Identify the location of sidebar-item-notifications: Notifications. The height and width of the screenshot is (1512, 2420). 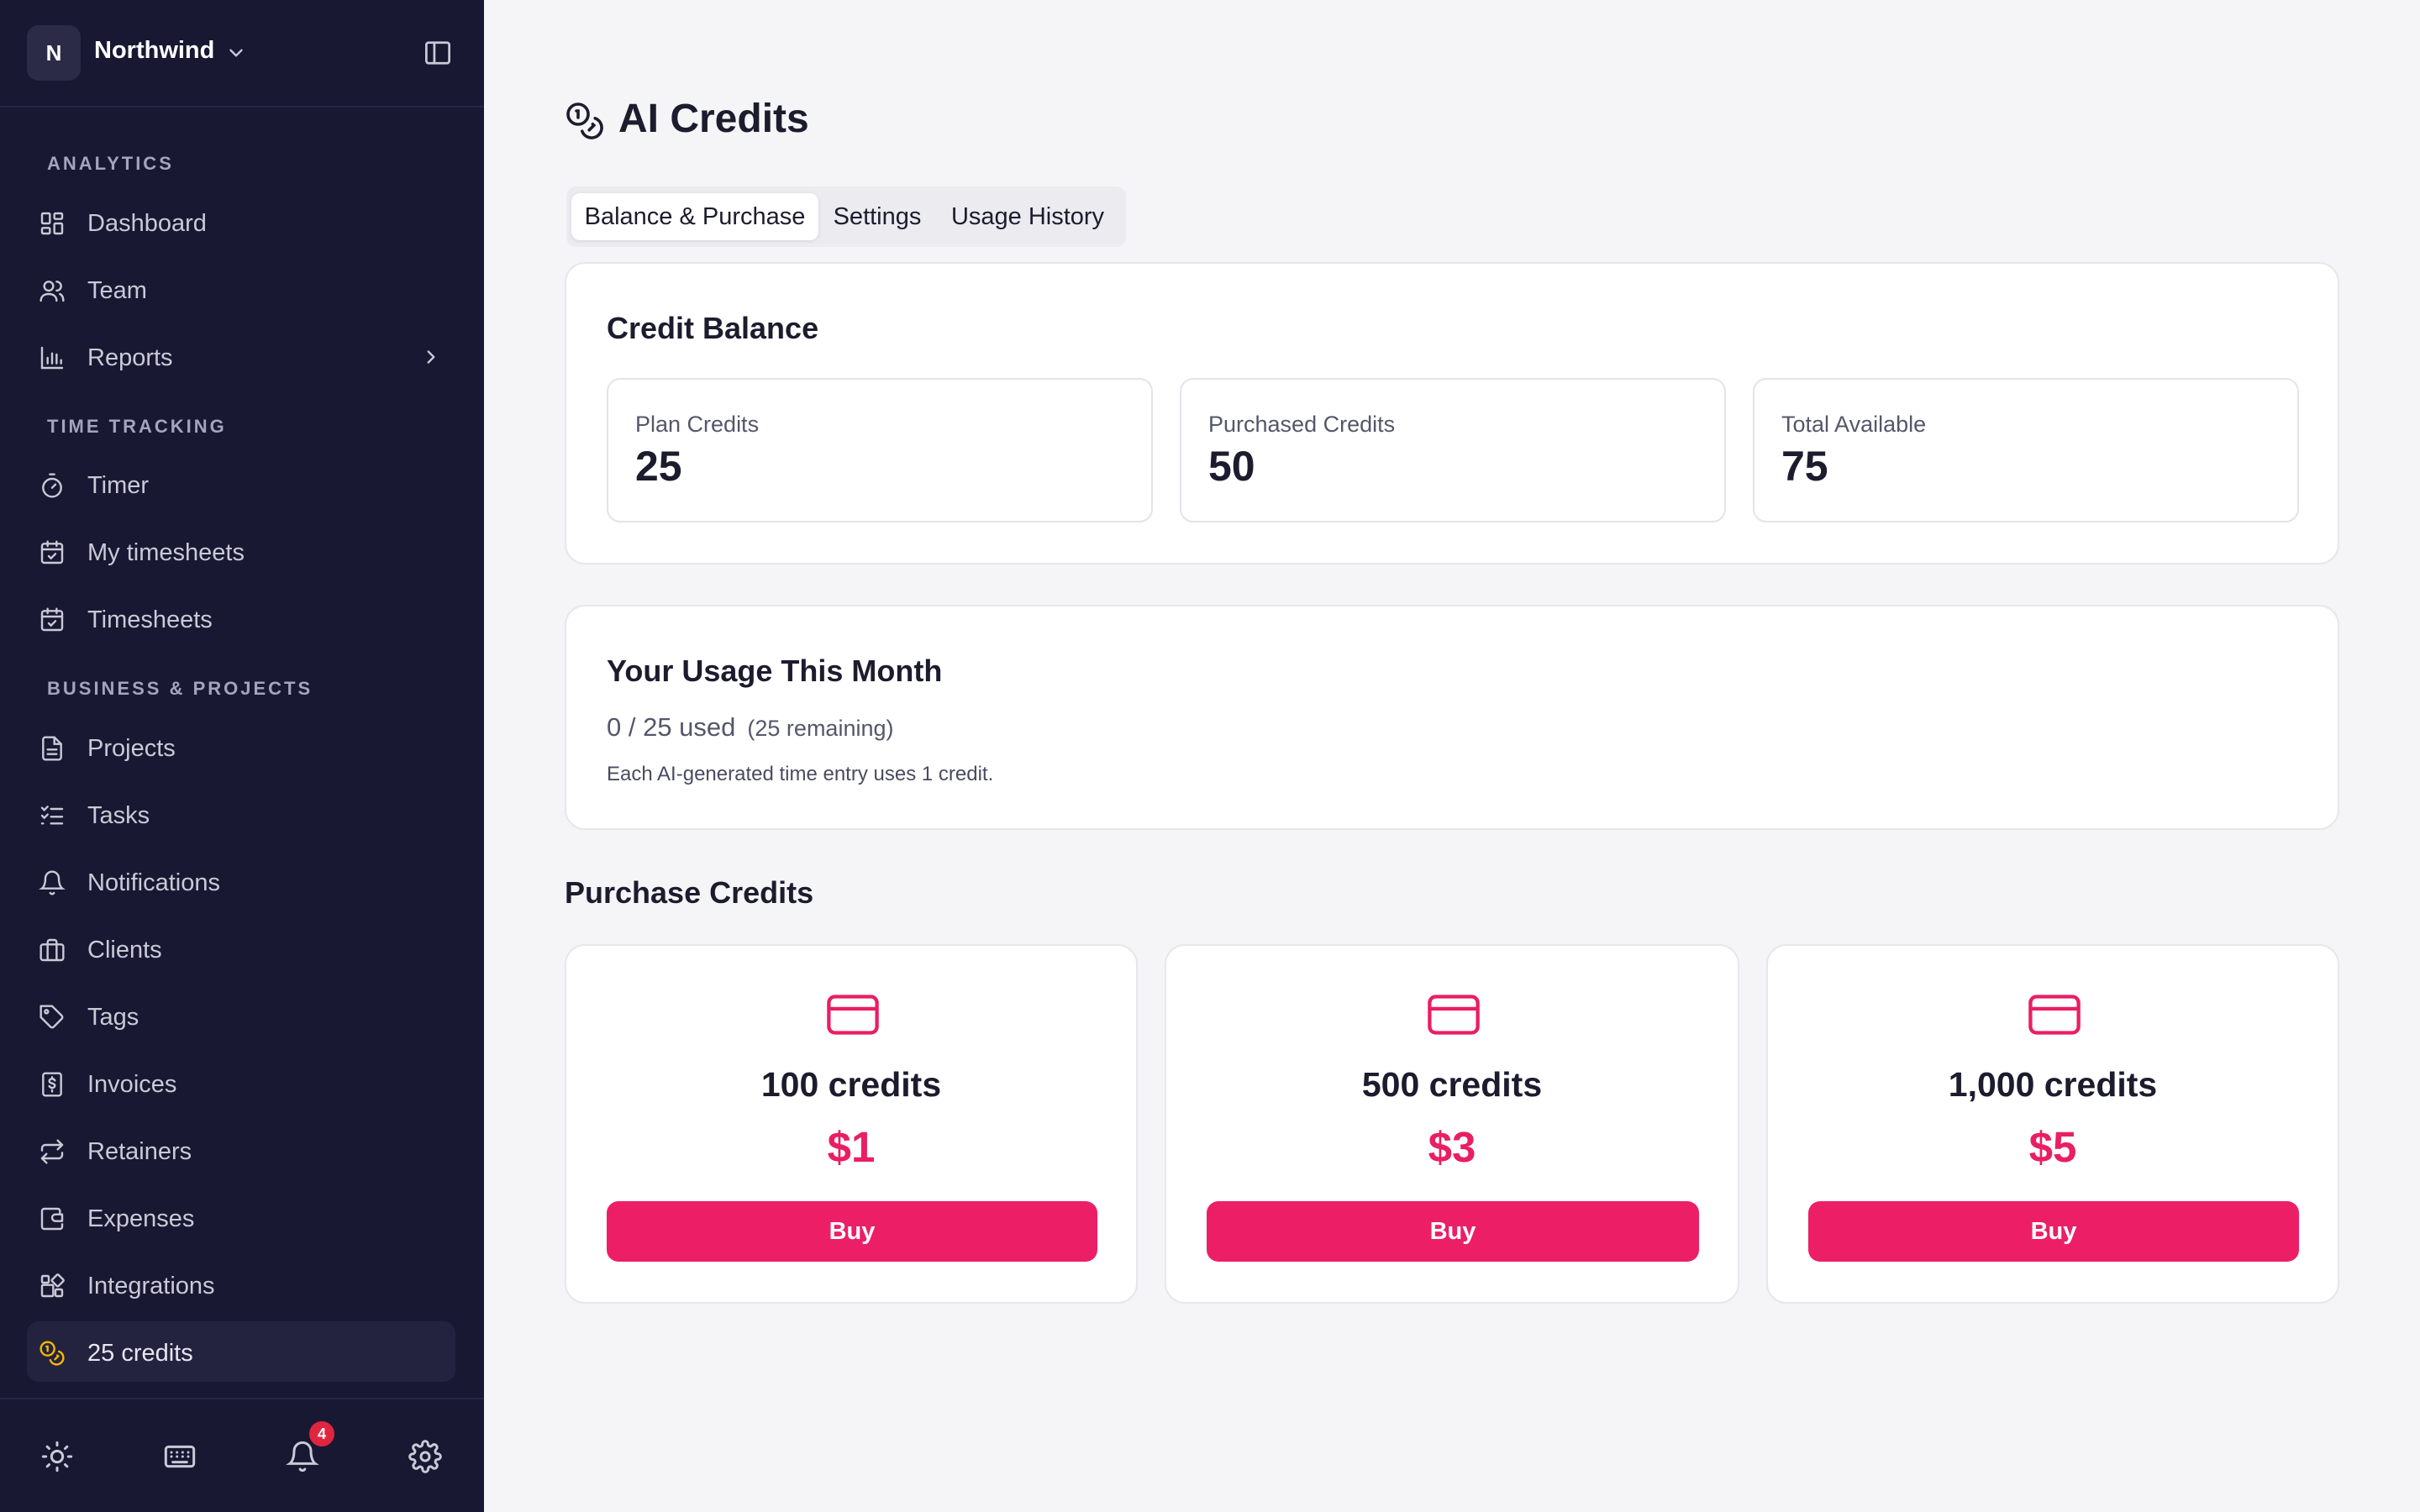
(241, 881).